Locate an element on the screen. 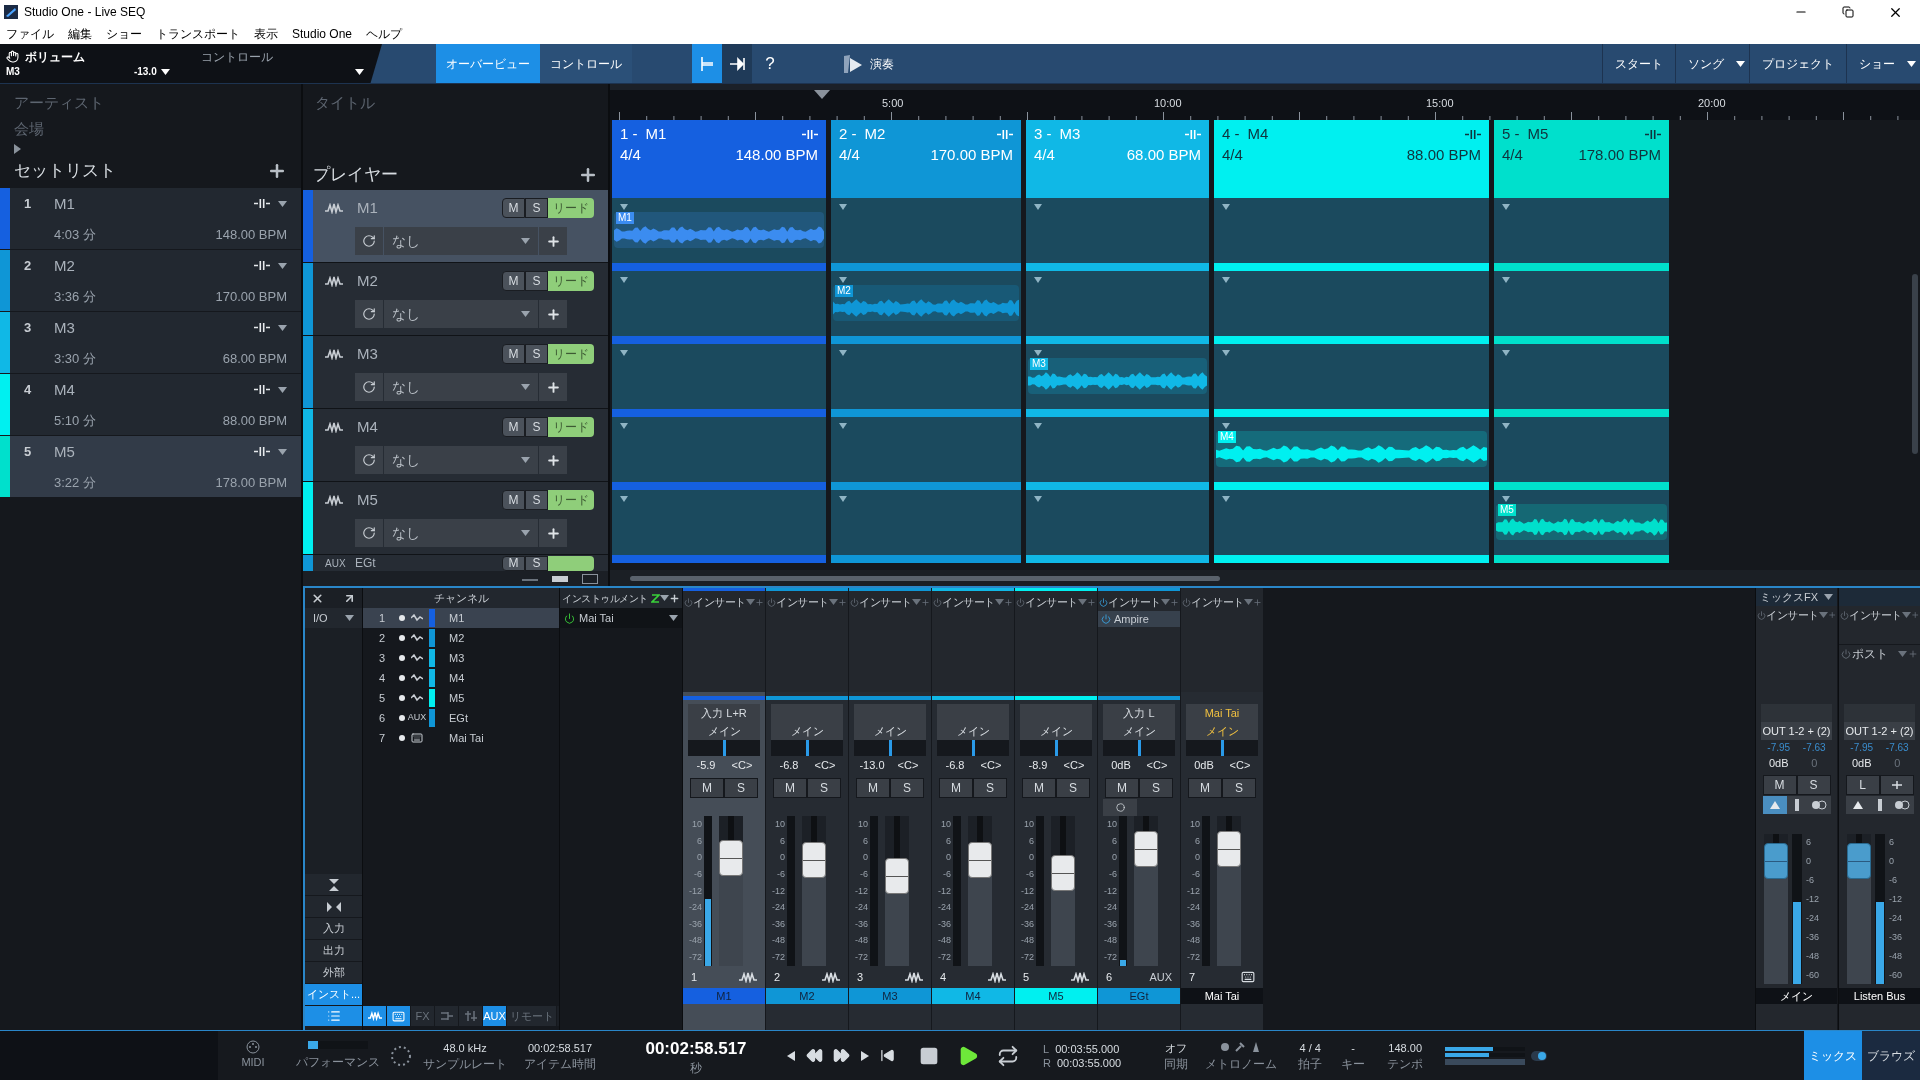  sample-rate-readout: 48.0 kHz is located at coordinates (465, 1048).